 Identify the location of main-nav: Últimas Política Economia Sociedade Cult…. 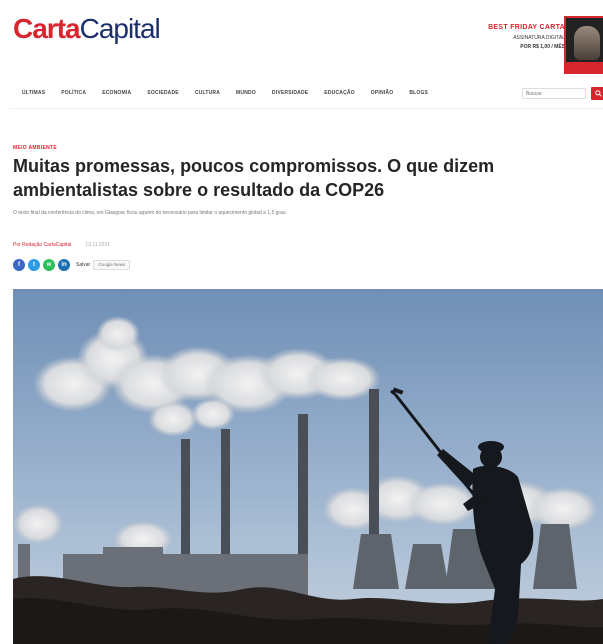
(306, 93).